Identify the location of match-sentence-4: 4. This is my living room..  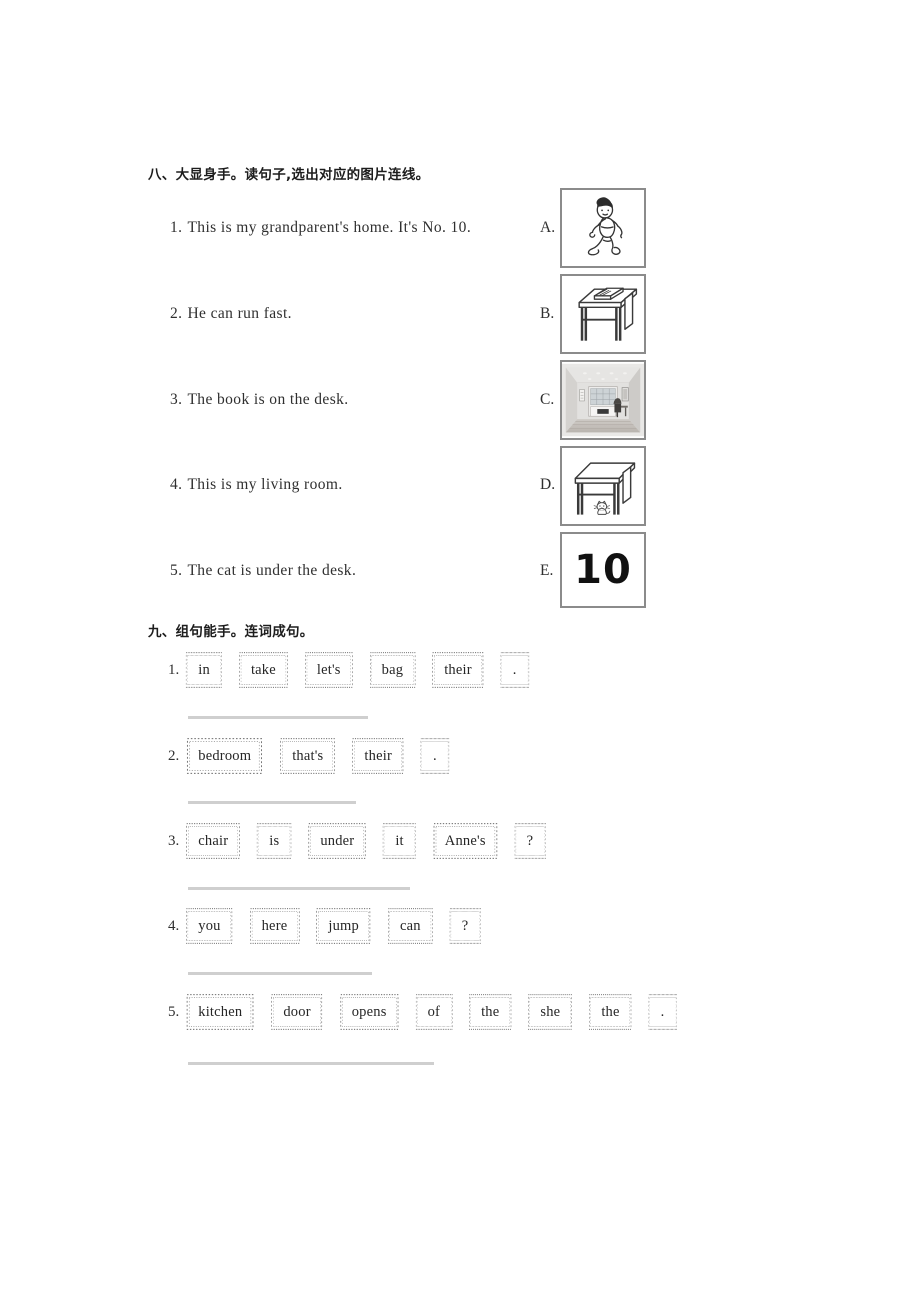
(256, 485).